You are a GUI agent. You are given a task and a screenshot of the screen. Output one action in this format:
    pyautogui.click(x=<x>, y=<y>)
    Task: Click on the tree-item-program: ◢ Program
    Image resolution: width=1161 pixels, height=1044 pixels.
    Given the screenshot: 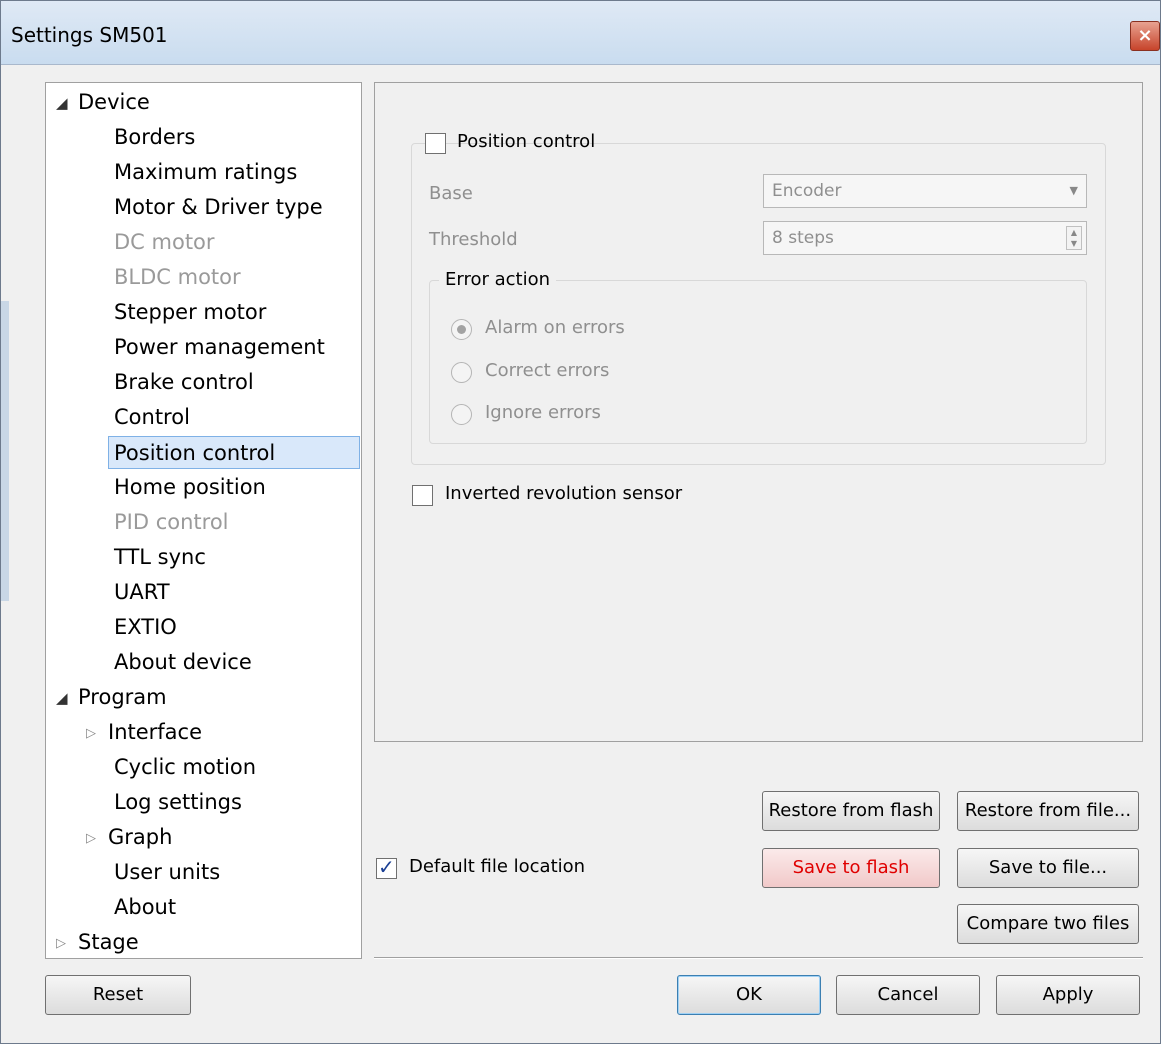 What is the action you would take?
    pyautogui.click(x=111, y=697)
    